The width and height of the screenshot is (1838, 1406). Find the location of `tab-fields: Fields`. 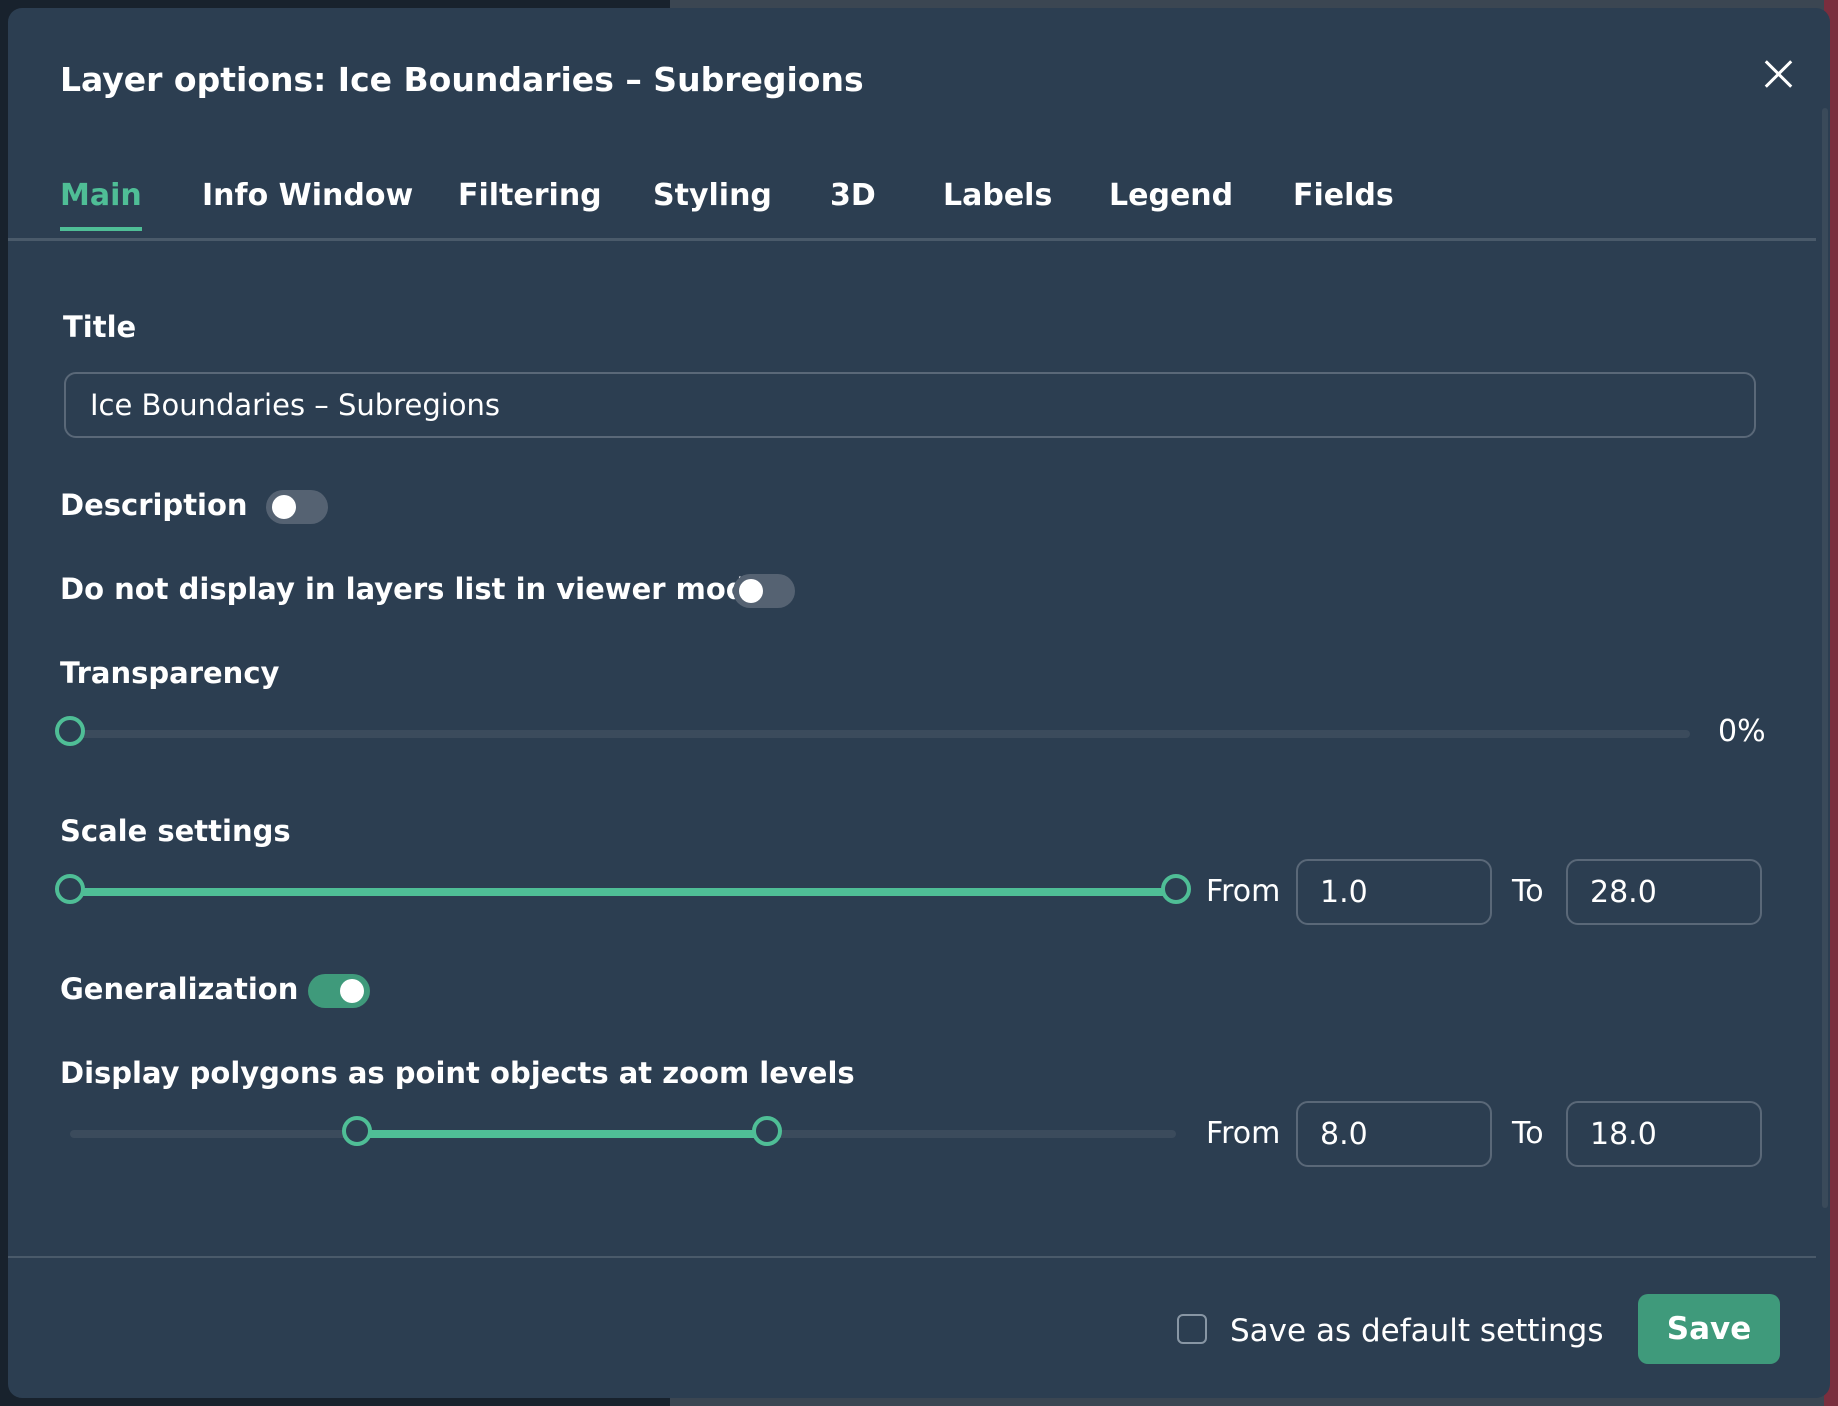

tab-fields: Fields is located at coordinates (1343, 202).